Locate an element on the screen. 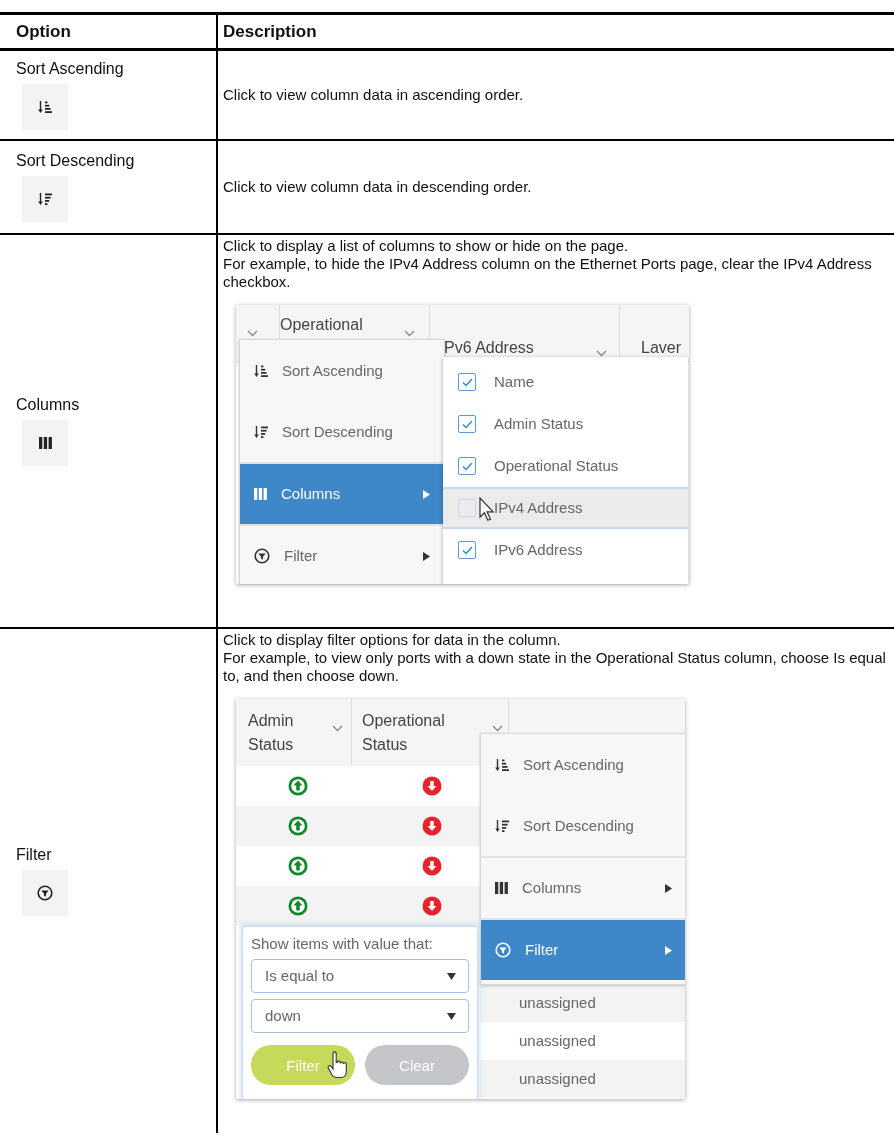  arrow-pointer-icon is located at coordinates (487, 509).